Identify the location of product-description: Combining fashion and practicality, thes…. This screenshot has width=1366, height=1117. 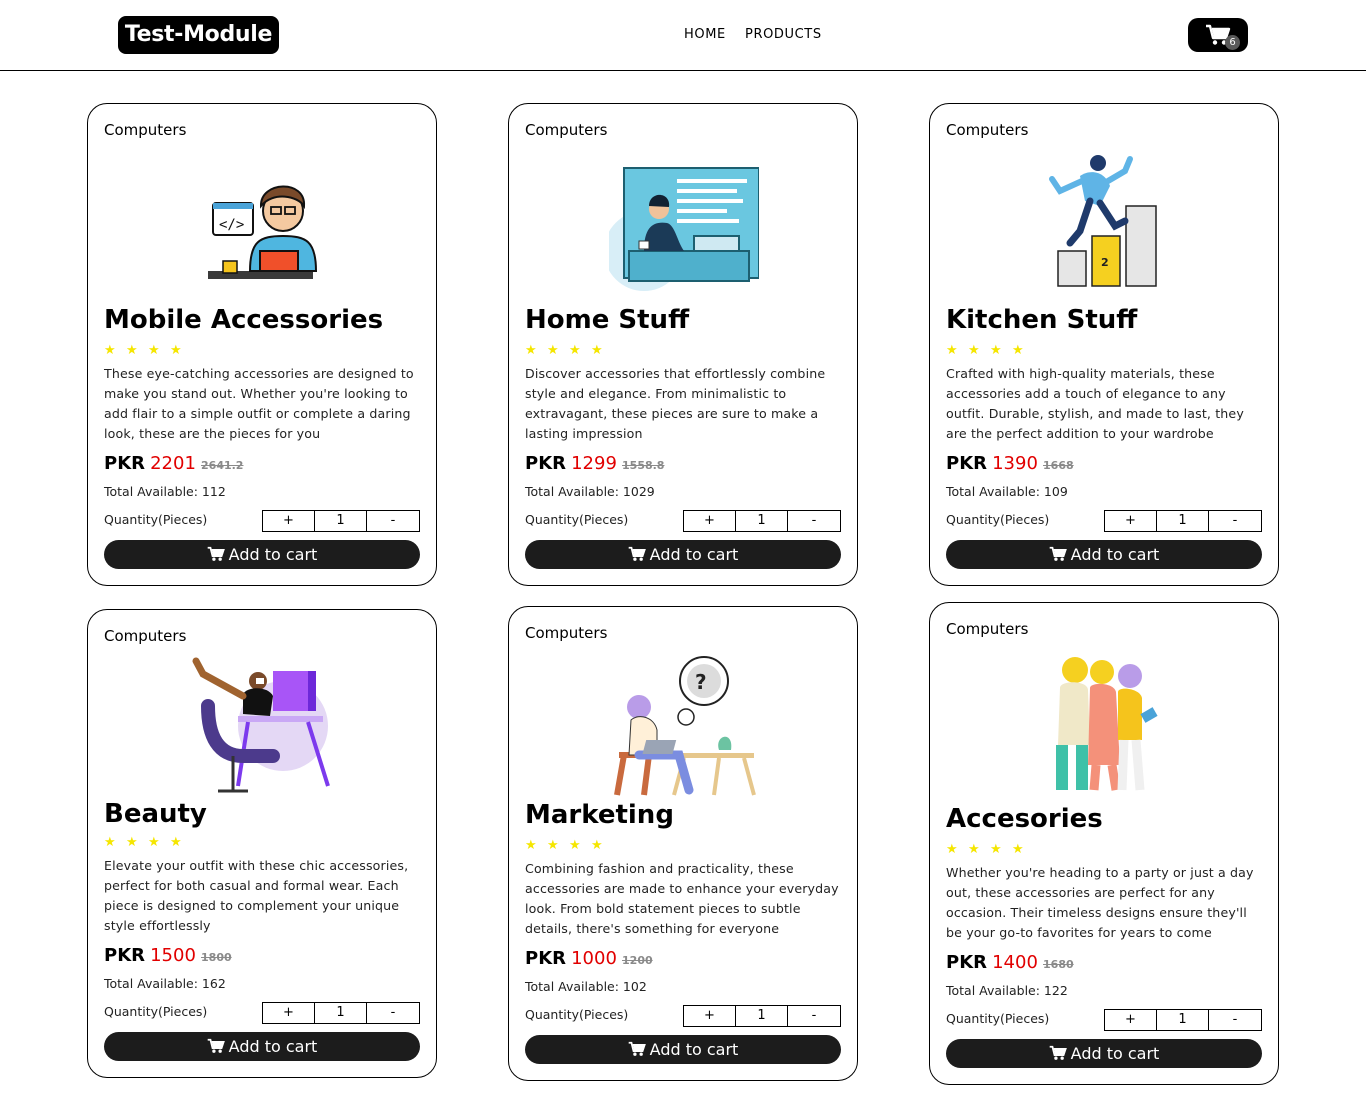
(682, 898).